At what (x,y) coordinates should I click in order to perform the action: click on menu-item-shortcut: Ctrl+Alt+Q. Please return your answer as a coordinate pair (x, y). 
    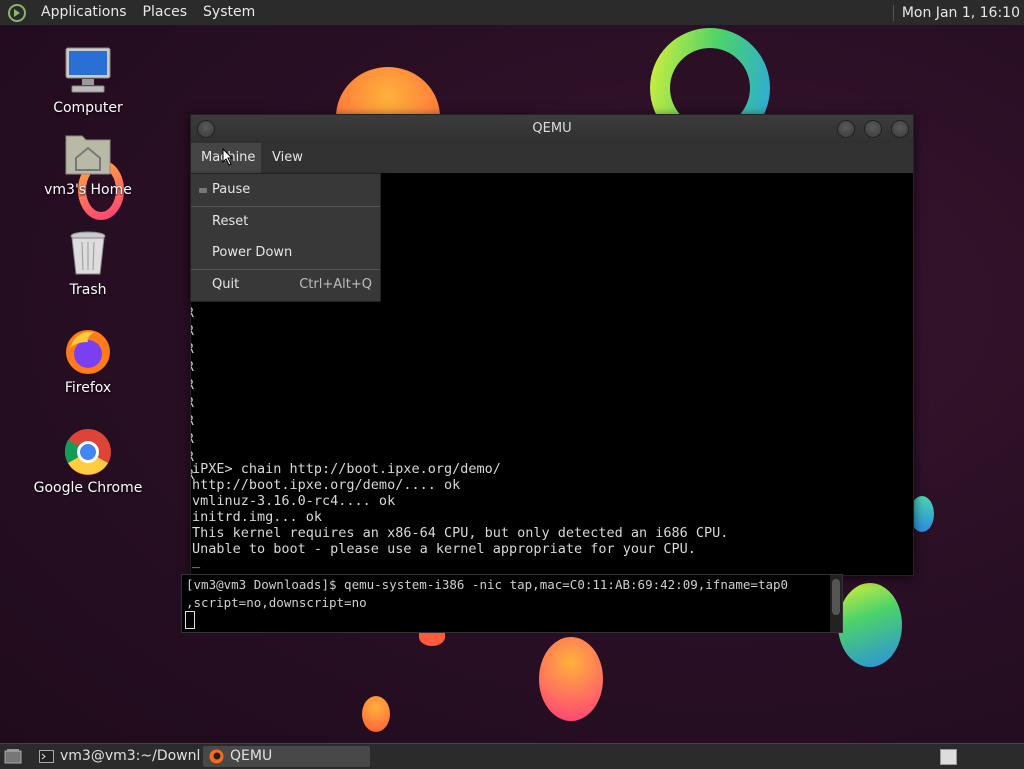
    Looking at the image, I should click on (335, 284).